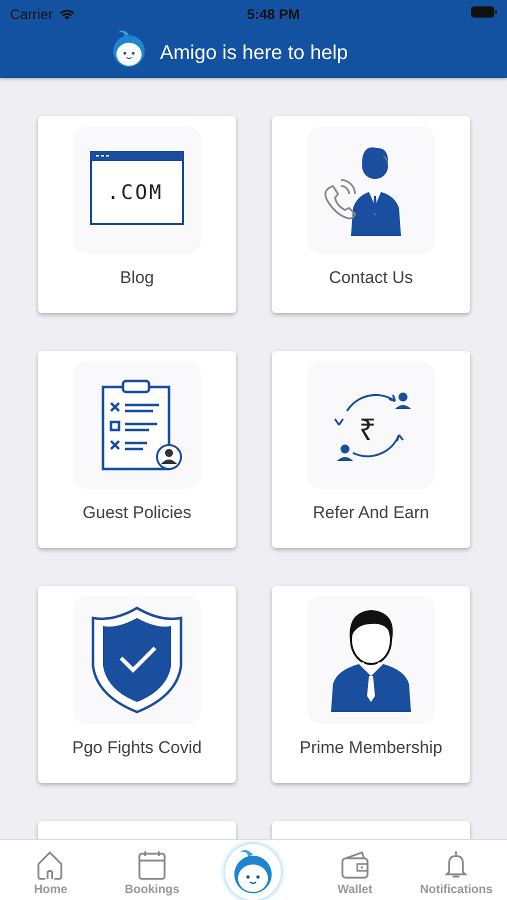 The height and width of the screenshot is (900, 507). Describe the element at coordinates (137, 449) in the screenshot. I see `menu-card: Guest Policies` at that location.